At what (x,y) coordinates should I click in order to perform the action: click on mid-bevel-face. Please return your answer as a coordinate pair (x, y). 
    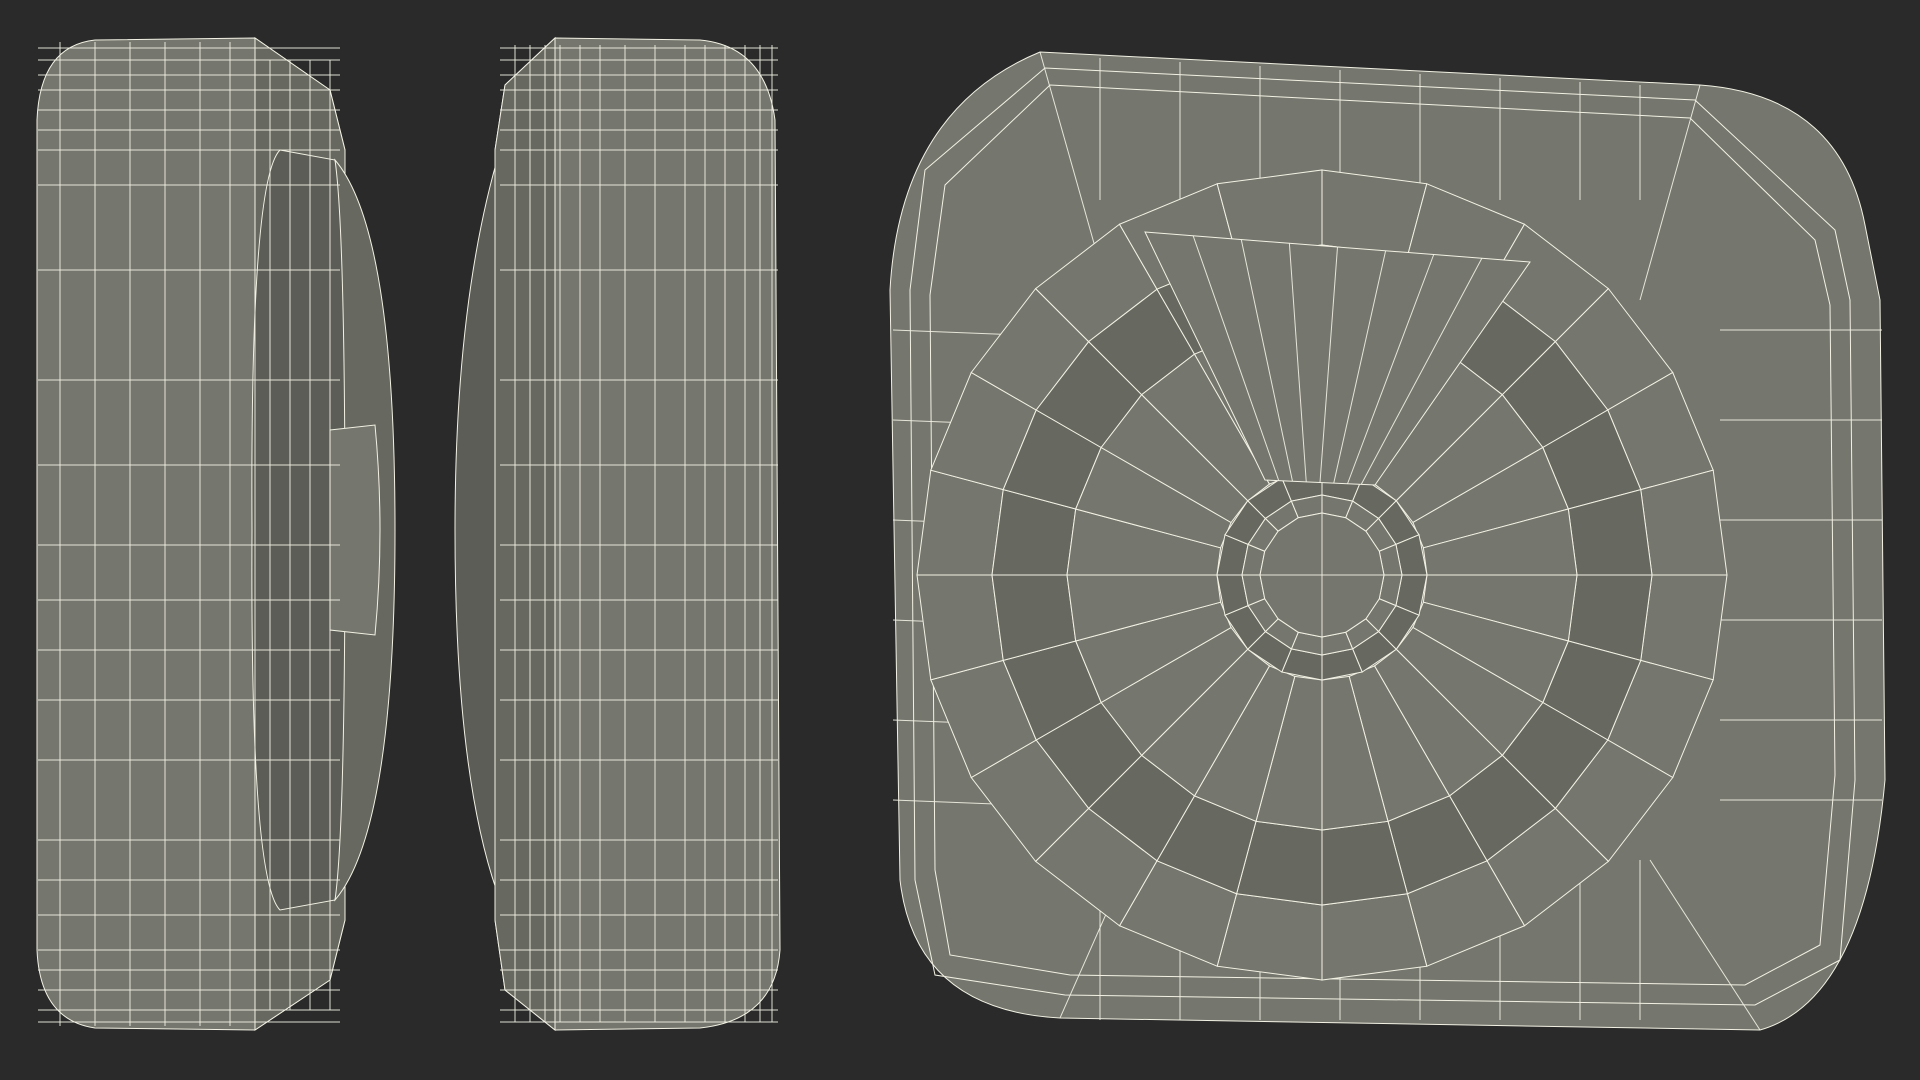
    Looking at the image, I should click on (525, 534).